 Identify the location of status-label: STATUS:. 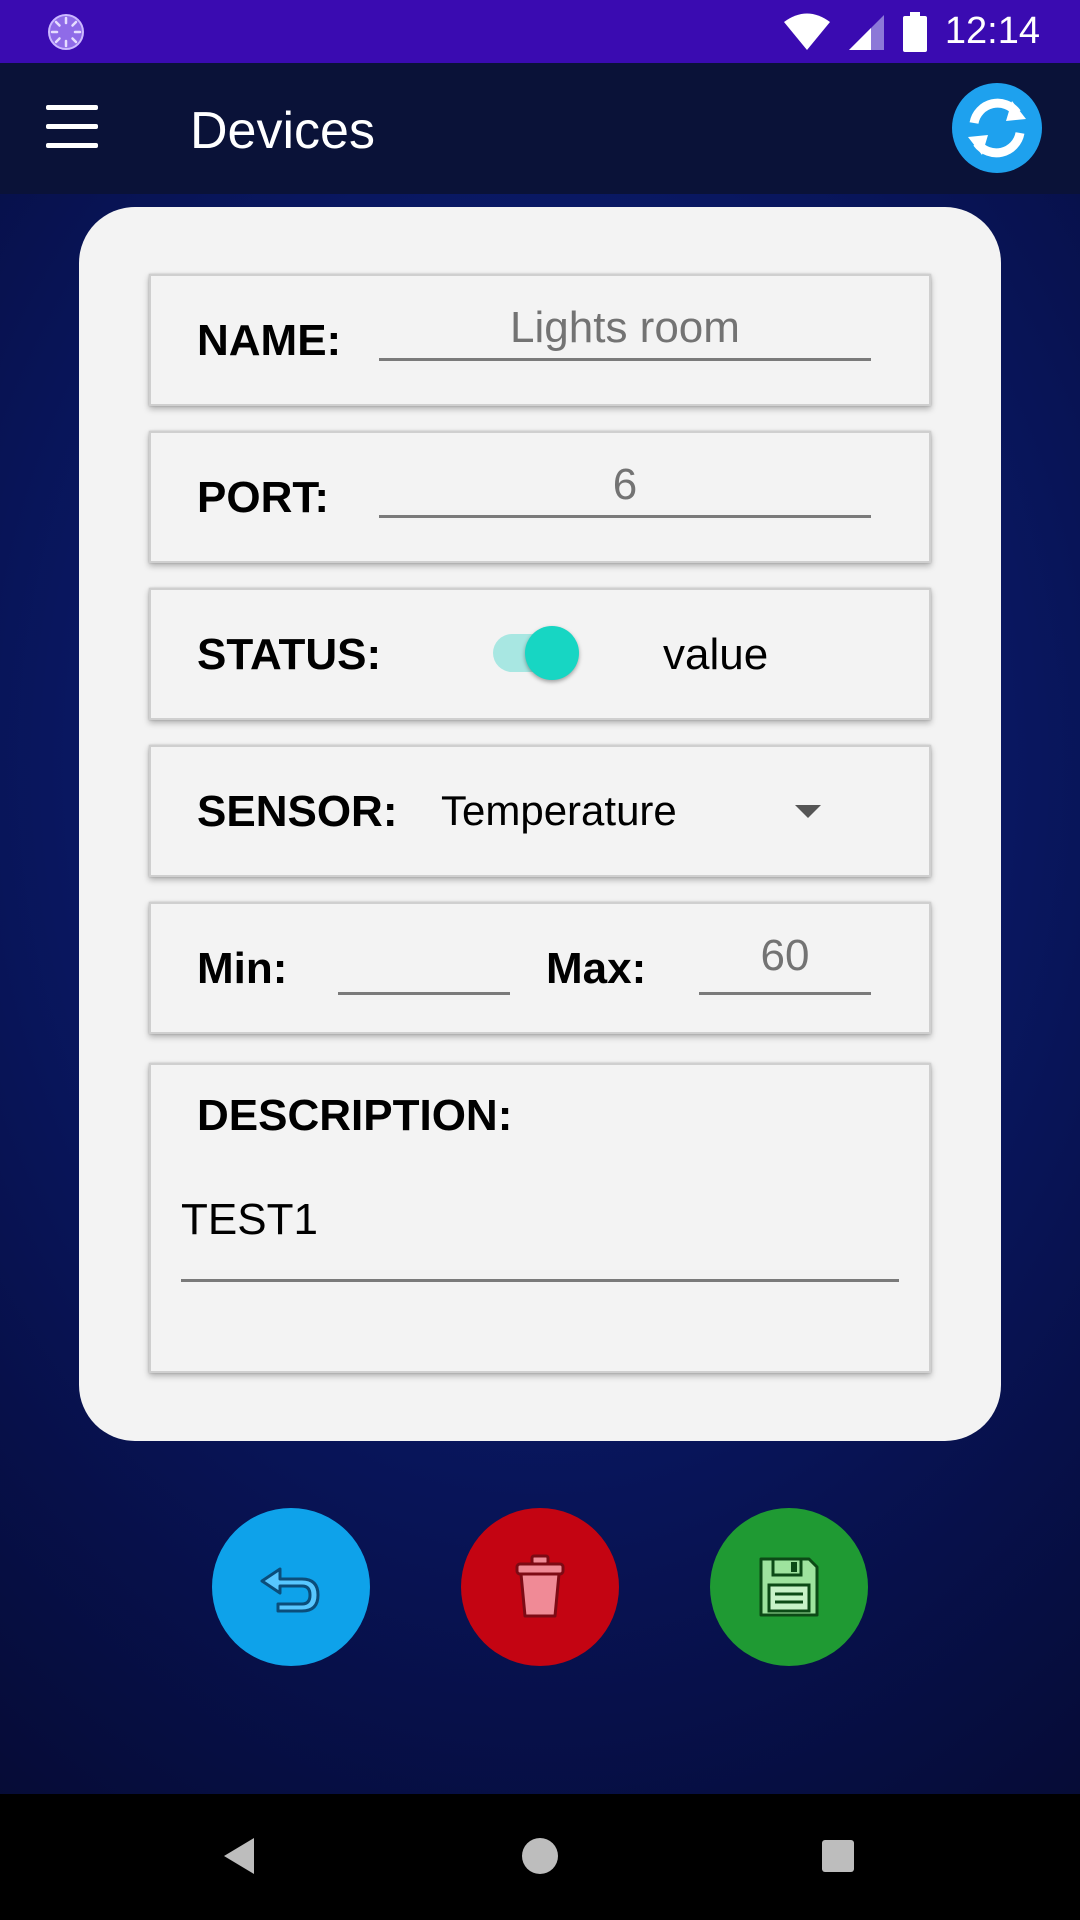
(289, 654).